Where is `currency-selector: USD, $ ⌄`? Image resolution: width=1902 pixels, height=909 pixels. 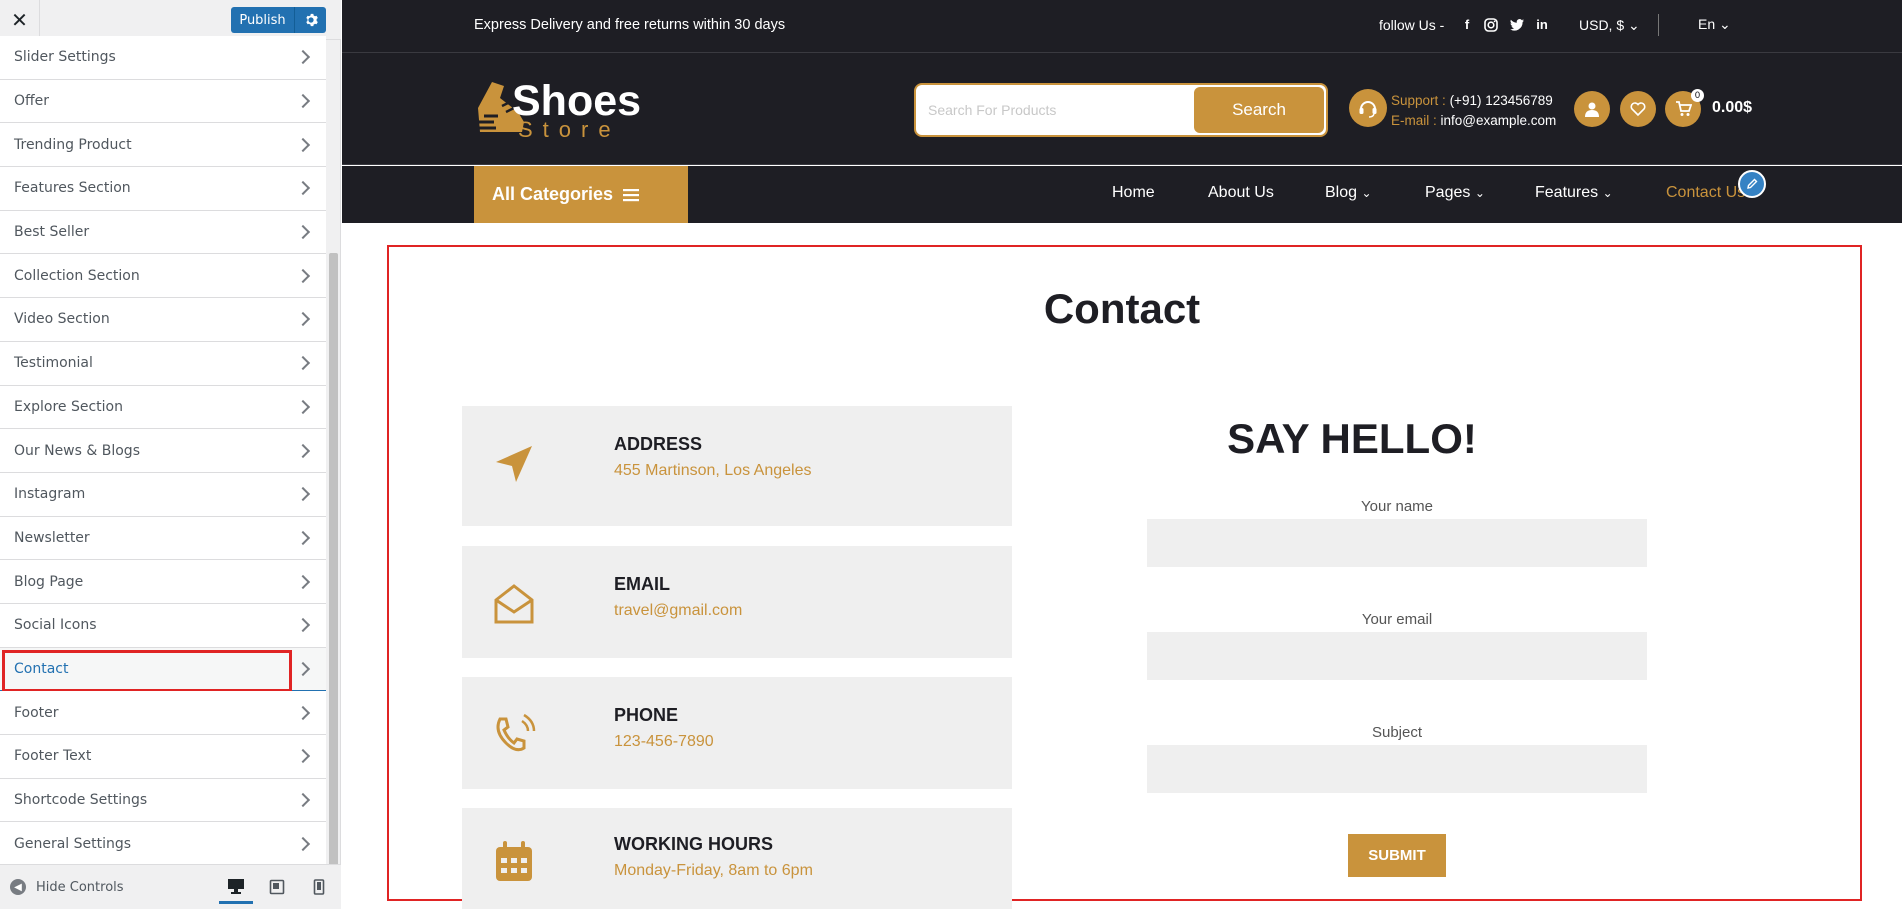 currency-selector: USD, $ ⌄ is located at coordinates (1609, 25).